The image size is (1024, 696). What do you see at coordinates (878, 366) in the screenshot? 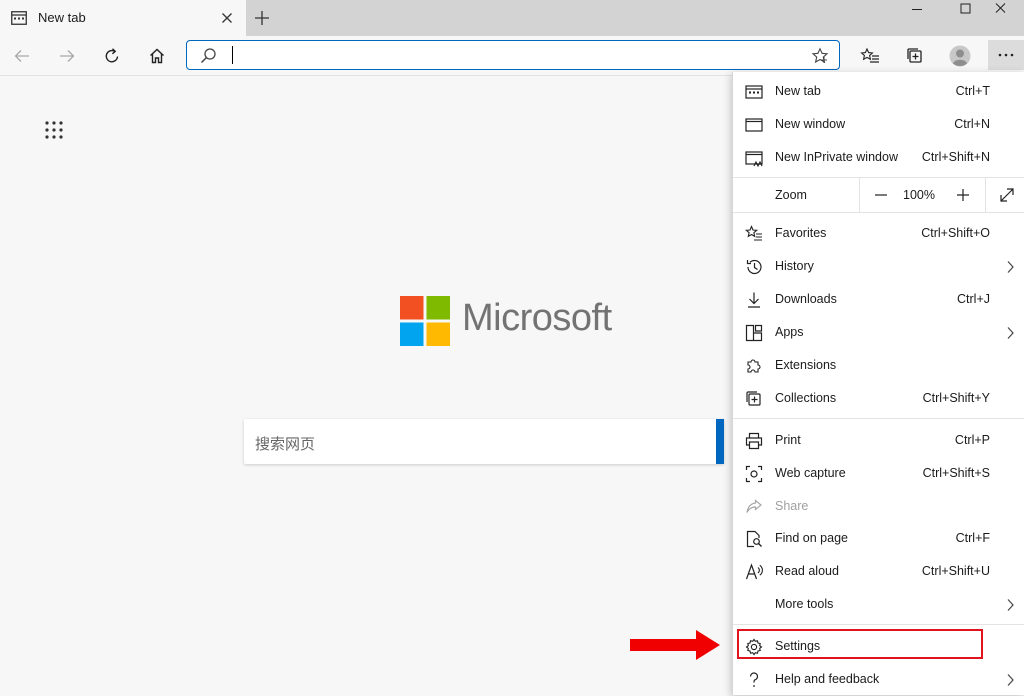
I see `menu-item-extensions: Extensions` at bounding box center [878, 366].